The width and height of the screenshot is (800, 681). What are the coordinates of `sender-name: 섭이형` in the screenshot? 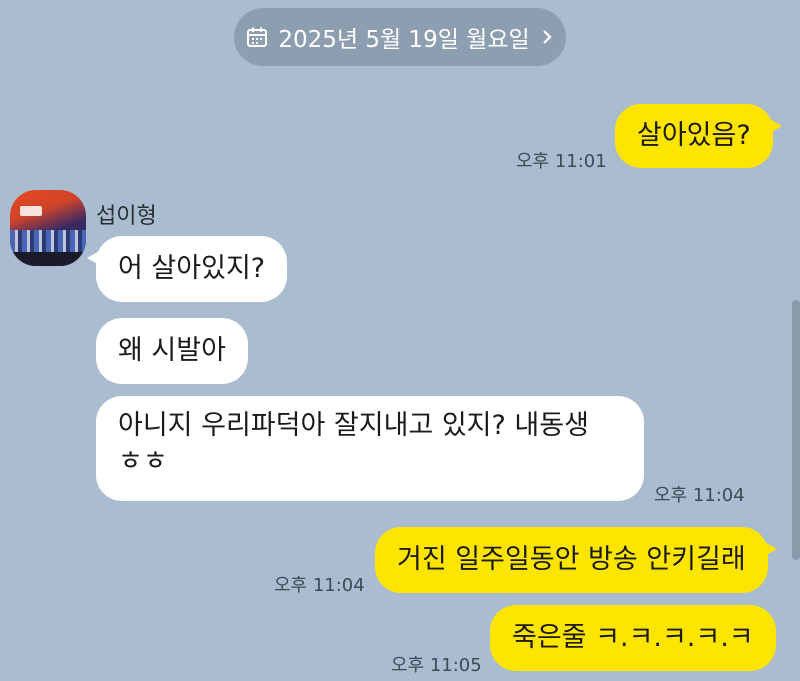 It's located at (126, 216).